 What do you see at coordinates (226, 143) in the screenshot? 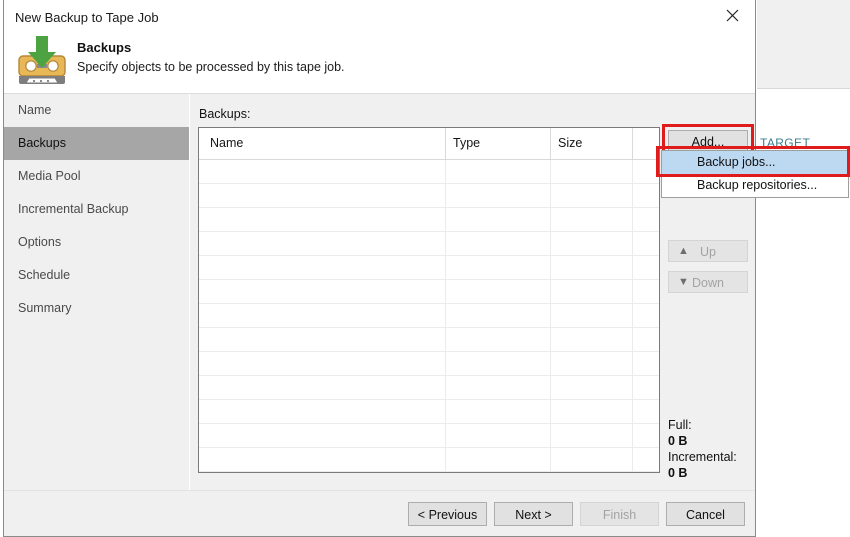
I see `column-header-name: Name` at bounding box center [226, 143].